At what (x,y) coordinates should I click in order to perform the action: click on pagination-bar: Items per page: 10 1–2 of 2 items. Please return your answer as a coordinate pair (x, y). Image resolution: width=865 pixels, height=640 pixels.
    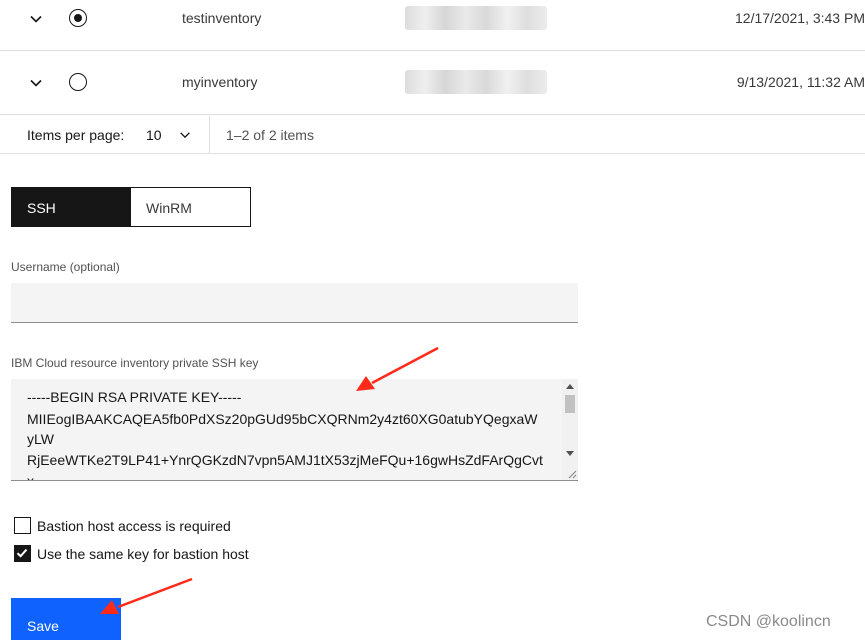
    Looking at the image, I should click on (432, 135).